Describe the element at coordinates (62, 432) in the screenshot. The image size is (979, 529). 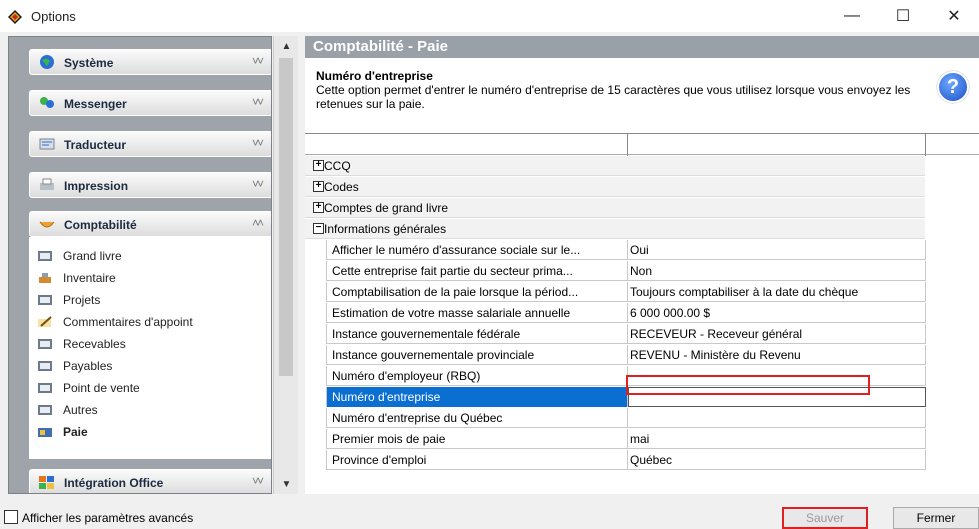
I see `sidebar-item-paie: Paie` at that location.